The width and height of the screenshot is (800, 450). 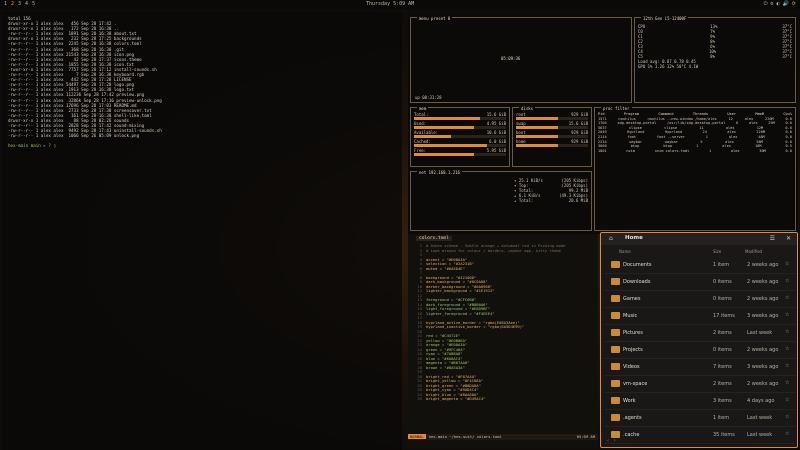 I want to click on file-name: Games, so click(x=632, y=299).